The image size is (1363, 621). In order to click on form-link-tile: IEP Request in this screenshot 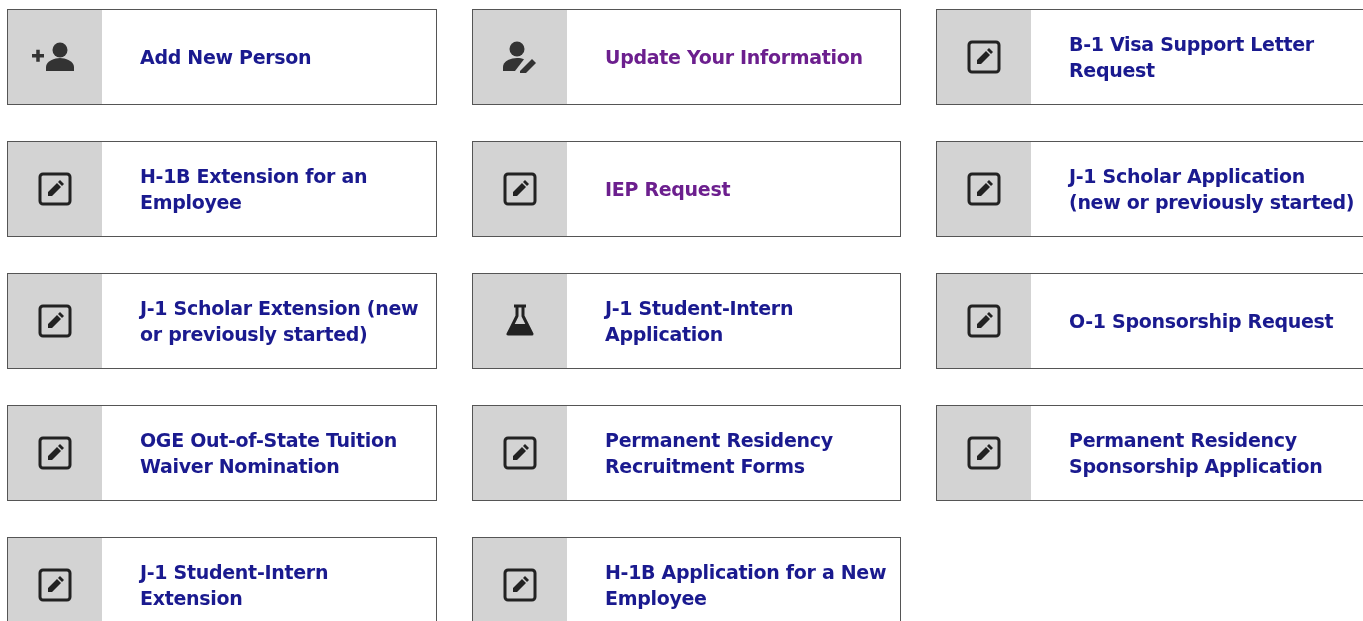, I will do `click(686, 189)`.